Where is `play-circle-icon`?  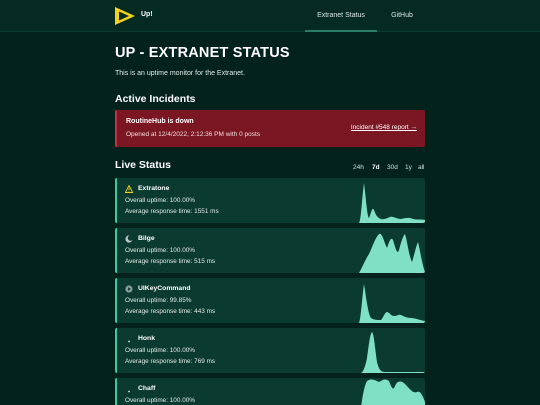
play-circle-icon is located at coordinates (129, 289).